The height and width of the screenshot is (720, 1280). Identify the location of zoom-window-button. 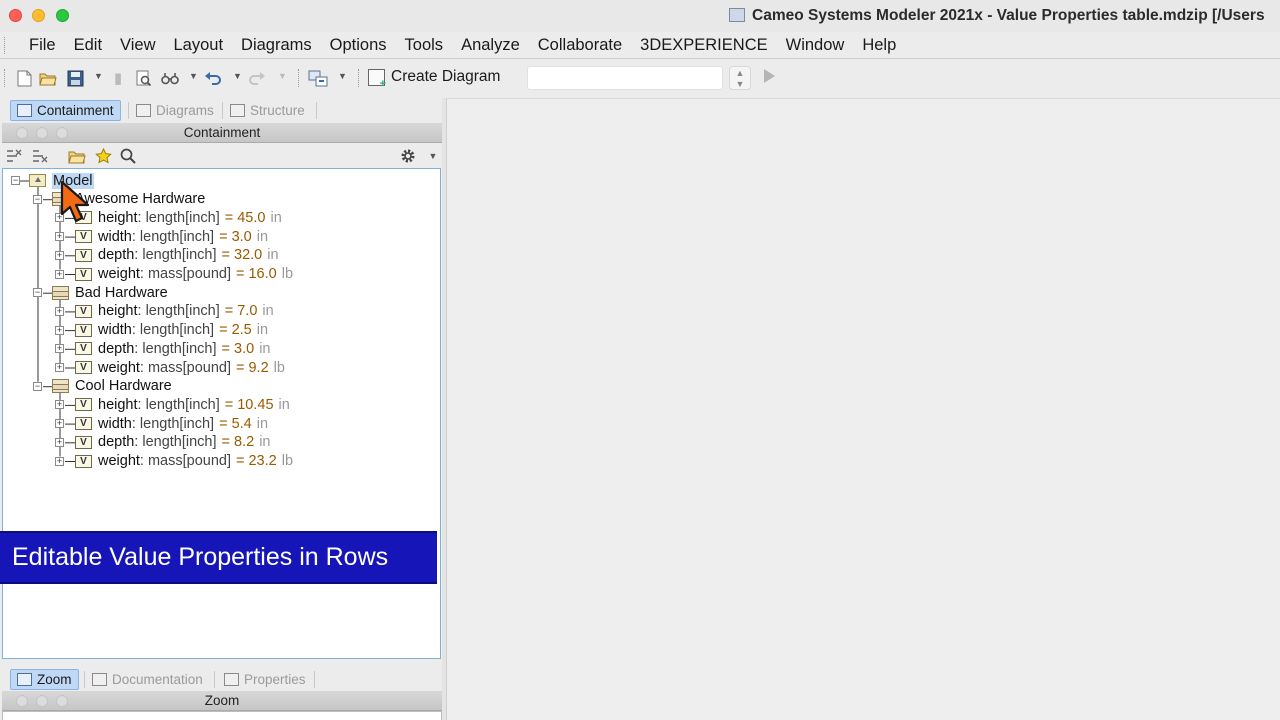
(62, 15).